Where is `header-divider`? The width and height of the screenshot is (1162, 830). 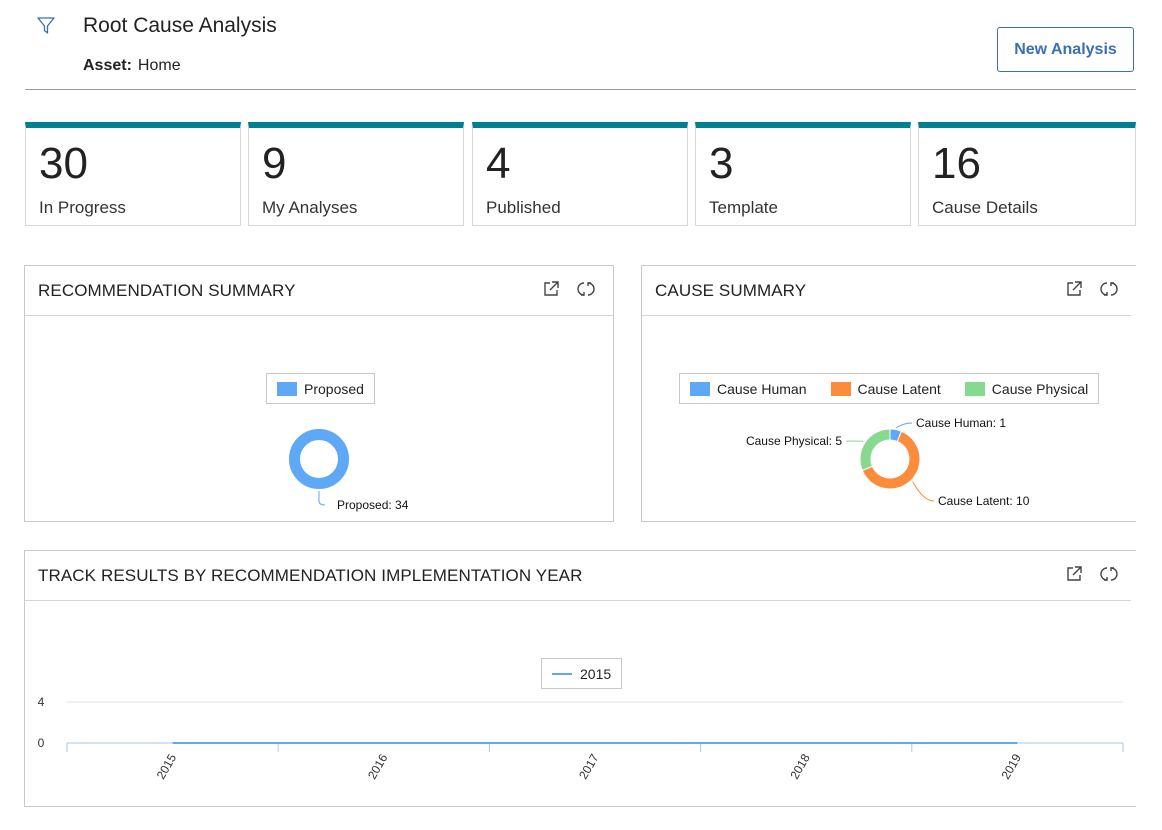 header-divider is located at coordinates (580, 89).